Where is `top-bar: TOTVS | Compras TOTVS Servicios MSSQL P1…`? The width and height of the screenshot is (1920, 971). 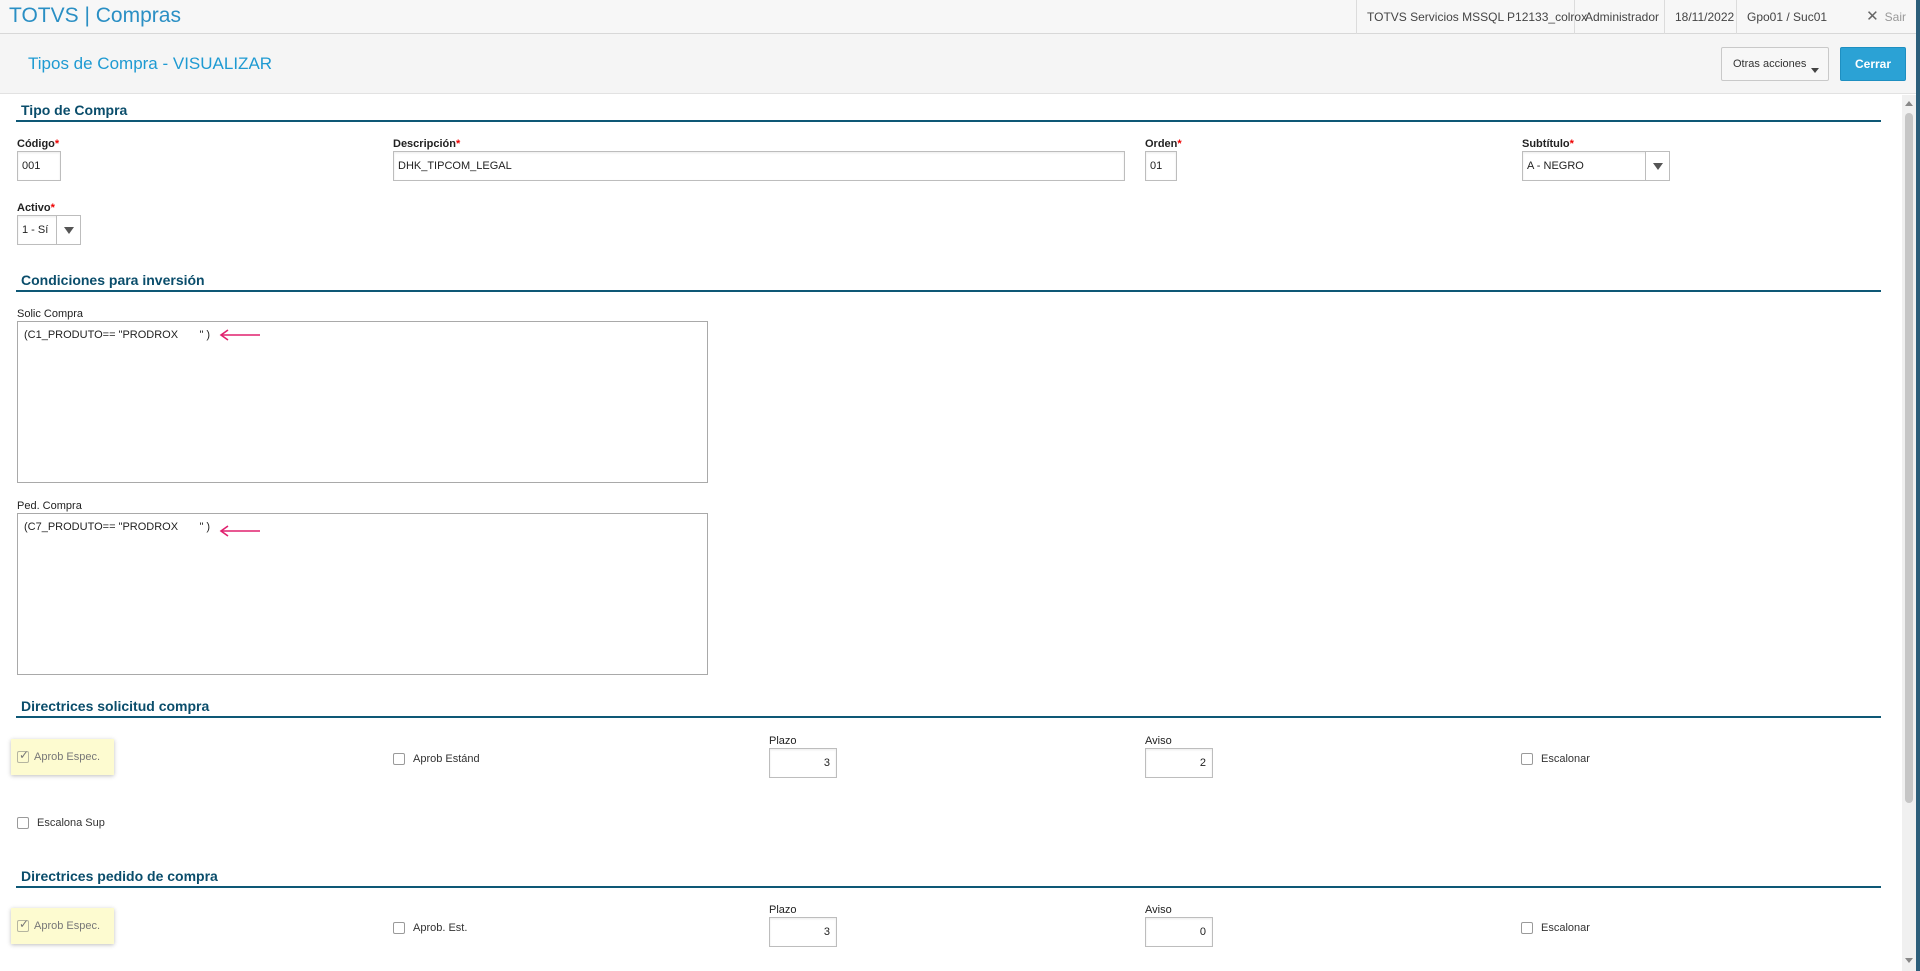 top-bar: TOTVS | Compras TOTVS Servicios MSSQL P1… is located at coordinates (960, 17).